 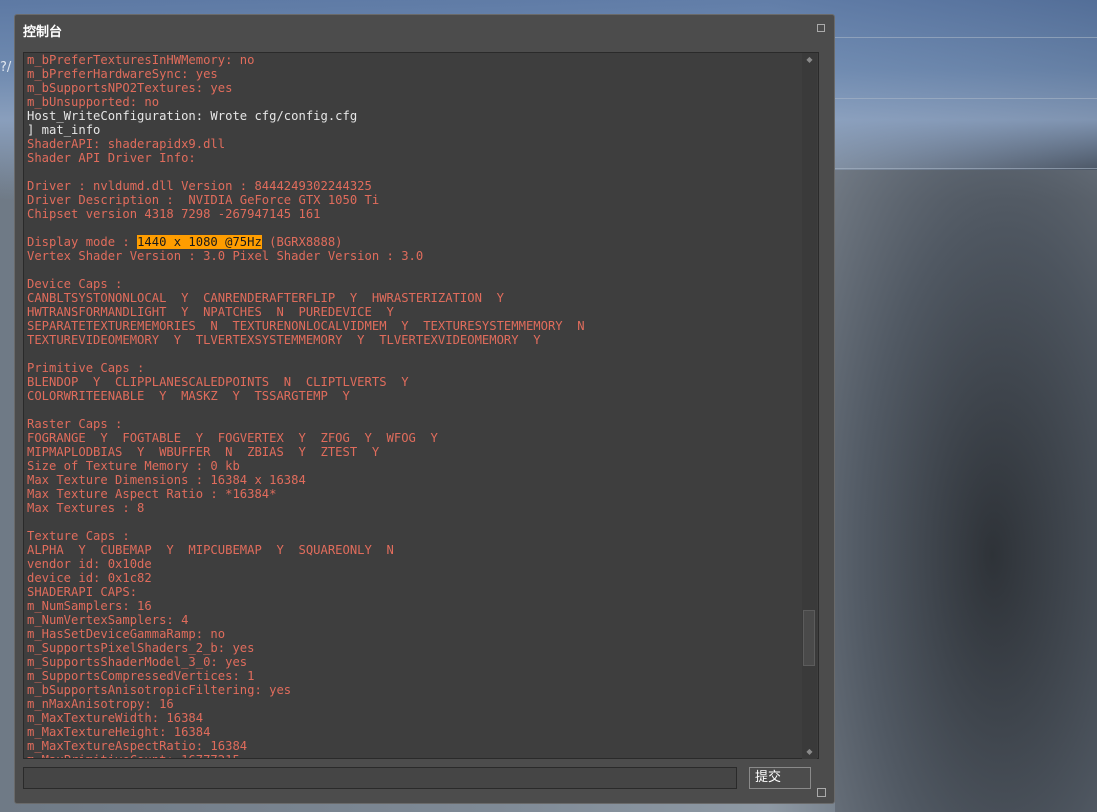 What do you see at coordinates (86, 368) in the screenshot?
I see `log-line: Primitive Caps :` at bounding box center [86, 368].